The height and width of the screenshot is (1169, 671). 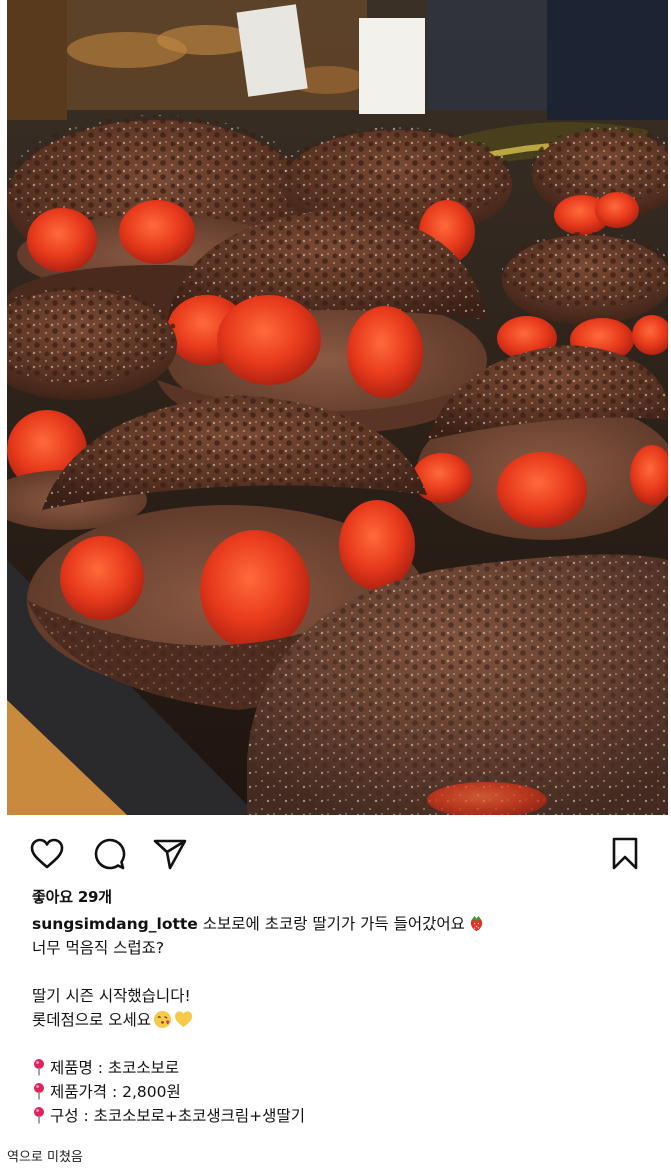 I want to click on caption-line: sungsimdang_lotte 소보로에 초코랑 딸기가 가득 들어갔어요, so click(x=342, y=924).